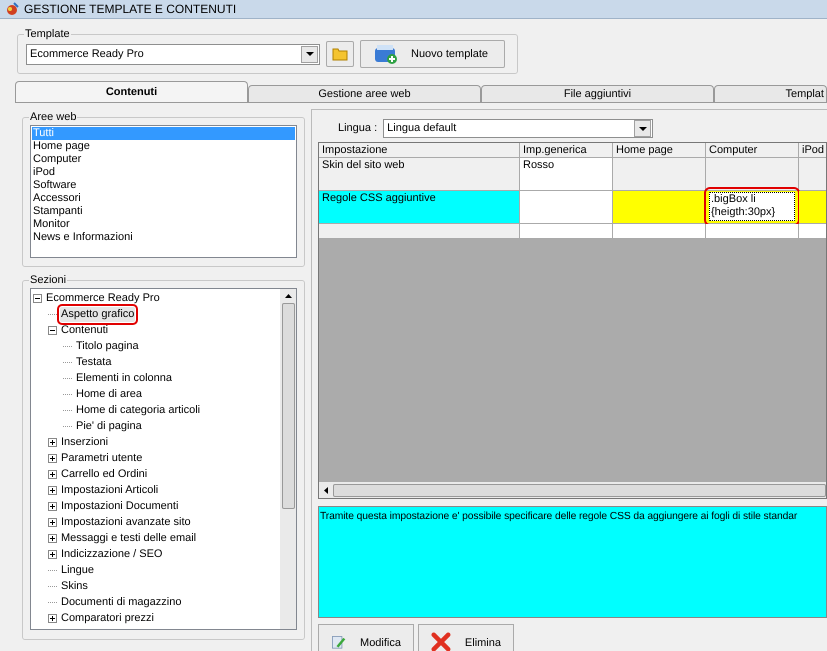  What do you see at coordinates (85, 330) in the screenshot?
I see `tree-item: Contenuti` at bounding box center [85, 330].